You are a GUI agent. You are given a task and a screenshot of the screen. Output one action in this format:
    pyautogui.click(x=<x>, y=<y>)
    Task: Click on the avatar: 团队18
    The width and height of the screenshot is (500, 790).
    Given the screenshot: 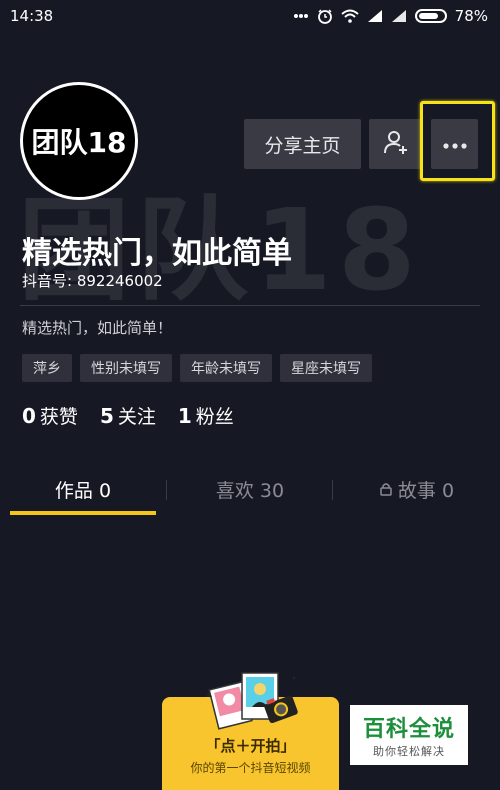 What is the action you would take?
    pyautogui.click(x=79, y=141)
    